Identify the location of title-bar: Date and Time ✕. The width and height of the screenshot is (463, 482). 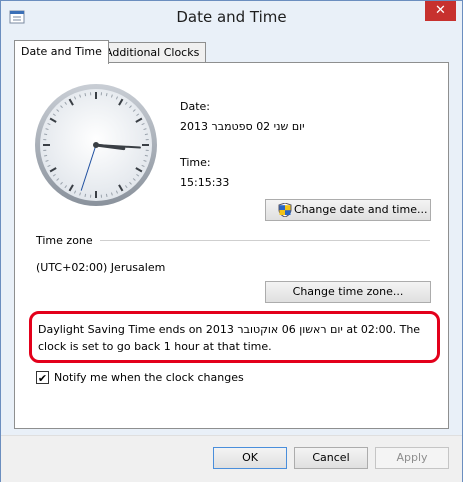
(231, 17).